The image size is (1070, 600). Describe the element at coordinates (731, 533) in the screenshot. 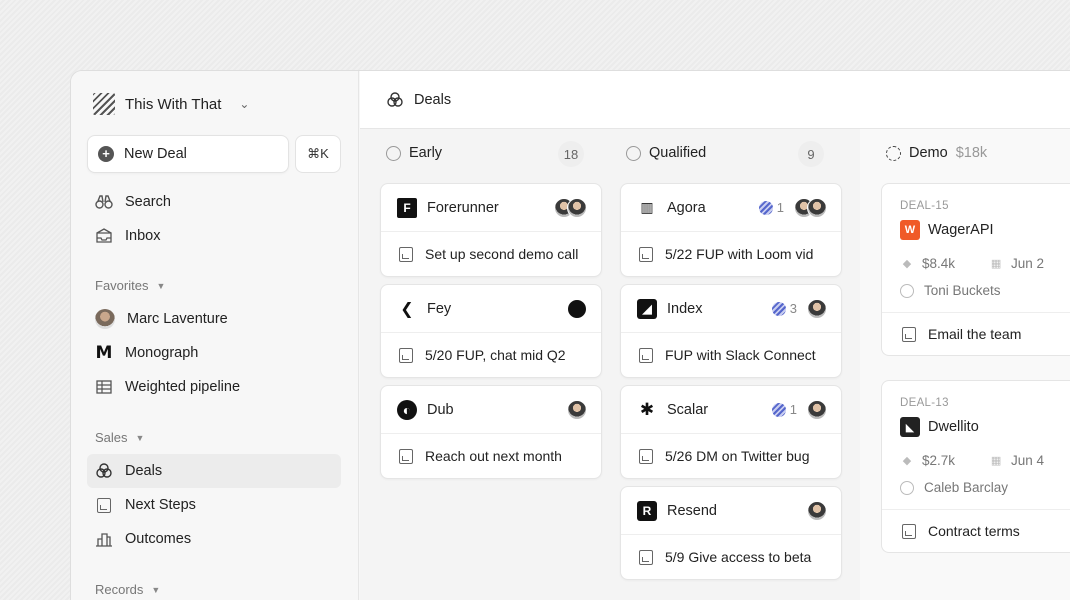

I see `deal-card-resend: R Resend 5/9 Give access to beta` at that location.